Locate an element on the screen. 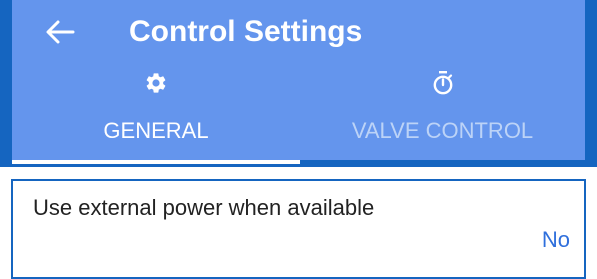  gear-icon is located at coordinates (156, 83).